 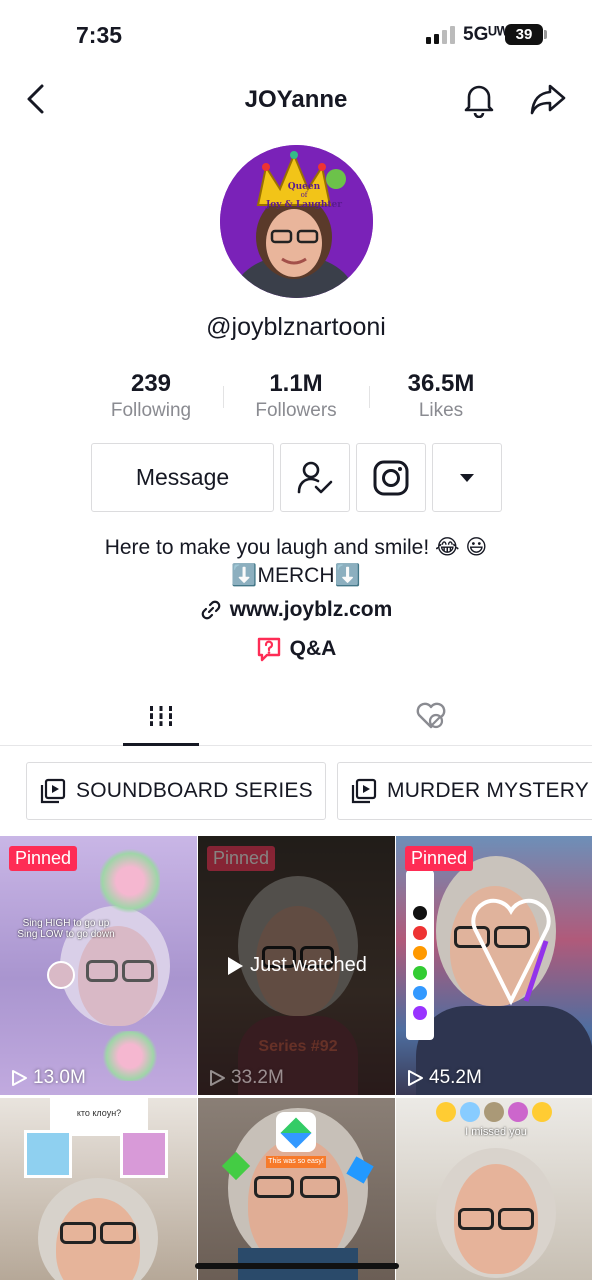 What do you see at coordinates (257, 1077) in the screenshot?
I see `view-count-value: 33.2M` at bounding box center [257, 1077].